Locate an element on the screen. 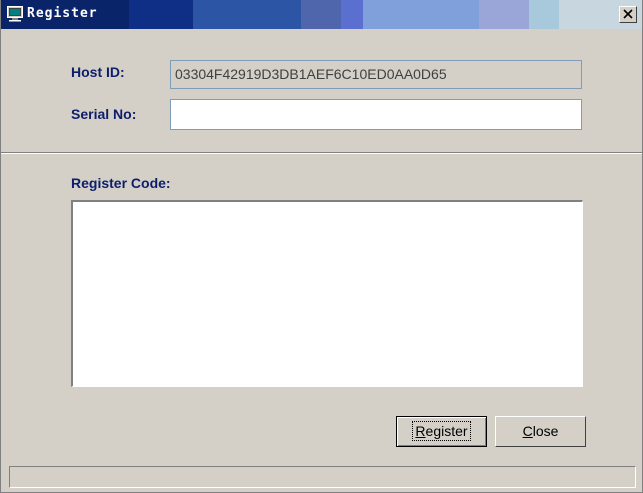  computer-monitor-icon is located at coordinates (15, 14).